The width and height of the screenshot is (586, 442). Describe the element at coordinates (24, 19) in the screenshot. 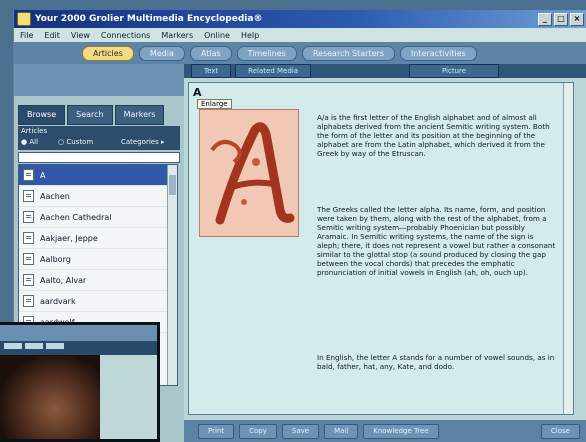

I see `app-icon` at that location.